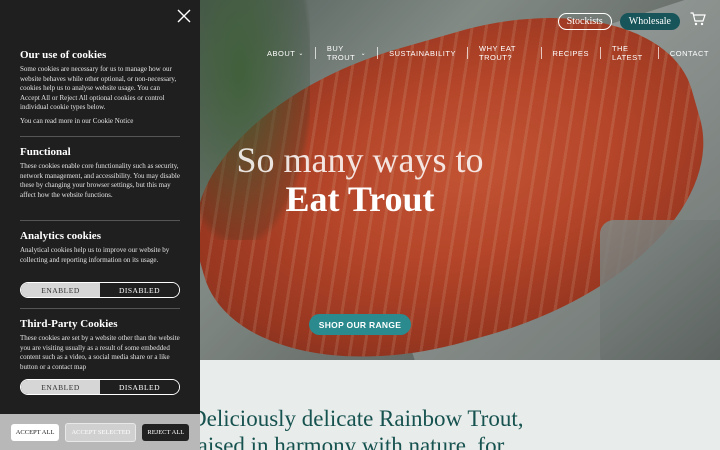  What do you see at coordinates (139, 387) in the screenshot?
I see `third-party-disabled-option: DISABLED` at bounding box center [139, 387].